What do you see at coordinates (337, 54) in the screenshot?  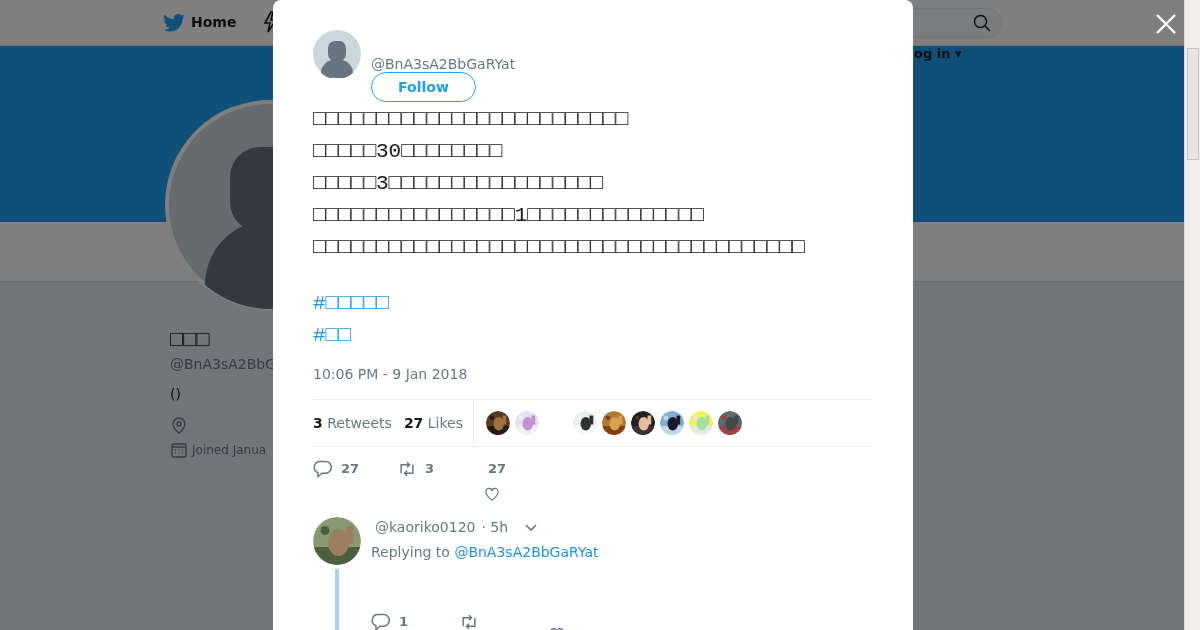 I see `avatar-placeholder-icon` at bounding box center [337, 54].